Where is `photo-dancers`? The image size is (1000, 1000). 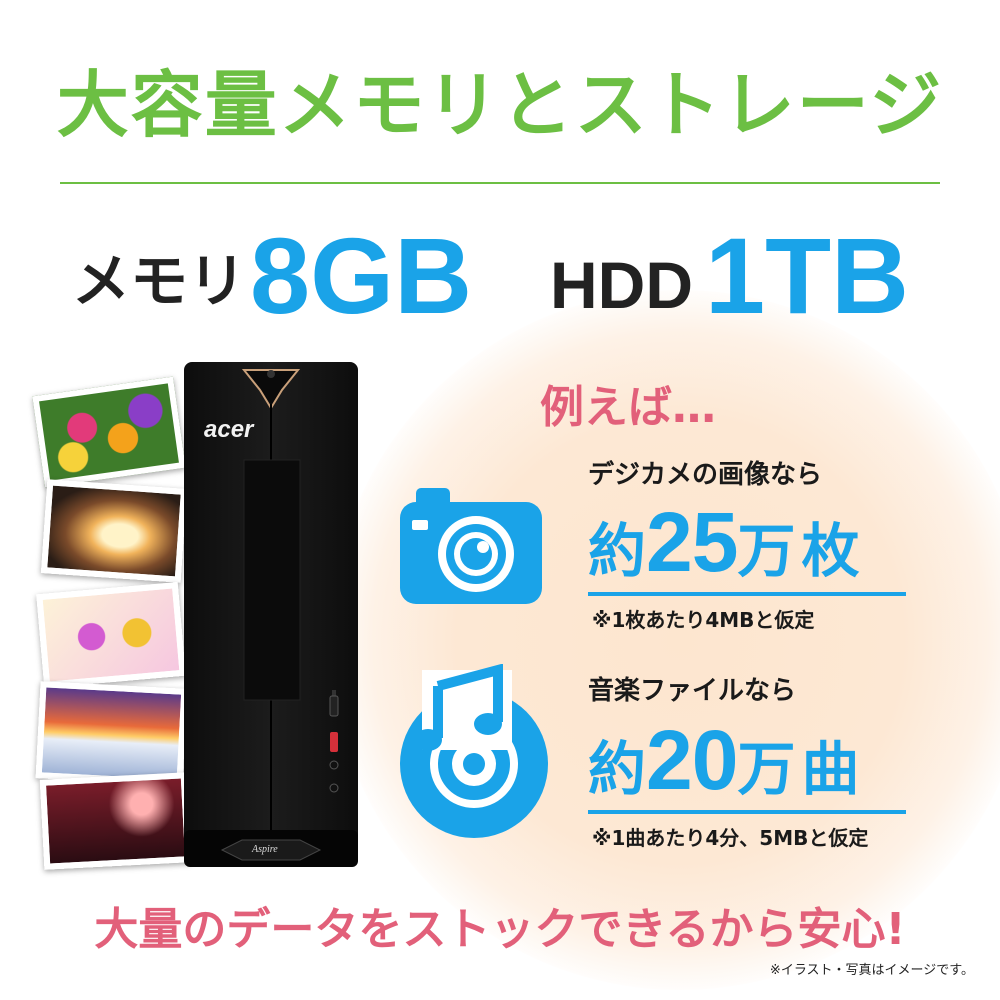 photo-dancers is located at coordinates (111, 635).